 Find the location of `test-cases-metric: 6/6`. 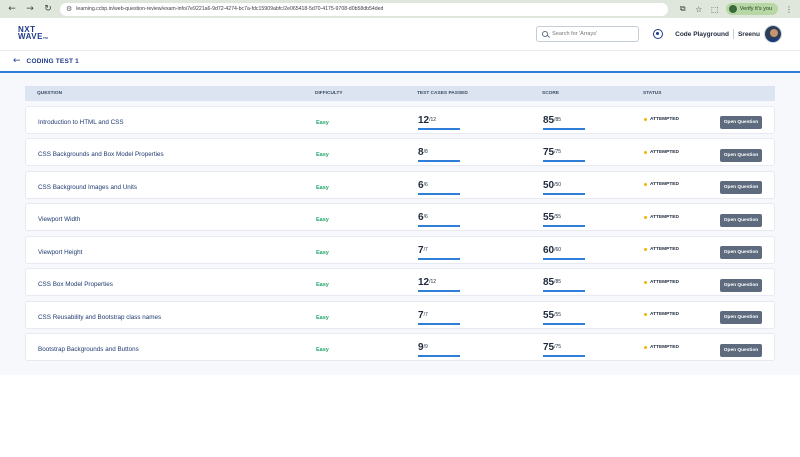

test-cases-metric: 6/6 is located at coordinates (439, 187).